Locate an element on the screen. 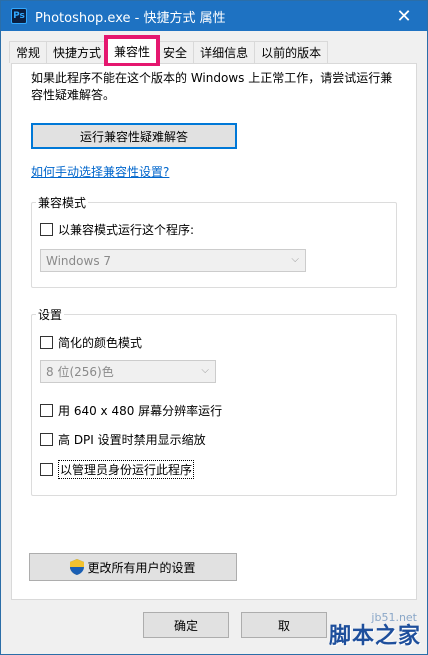  watermark-logo: 脚本之家 is located at coordinates (374, 636).